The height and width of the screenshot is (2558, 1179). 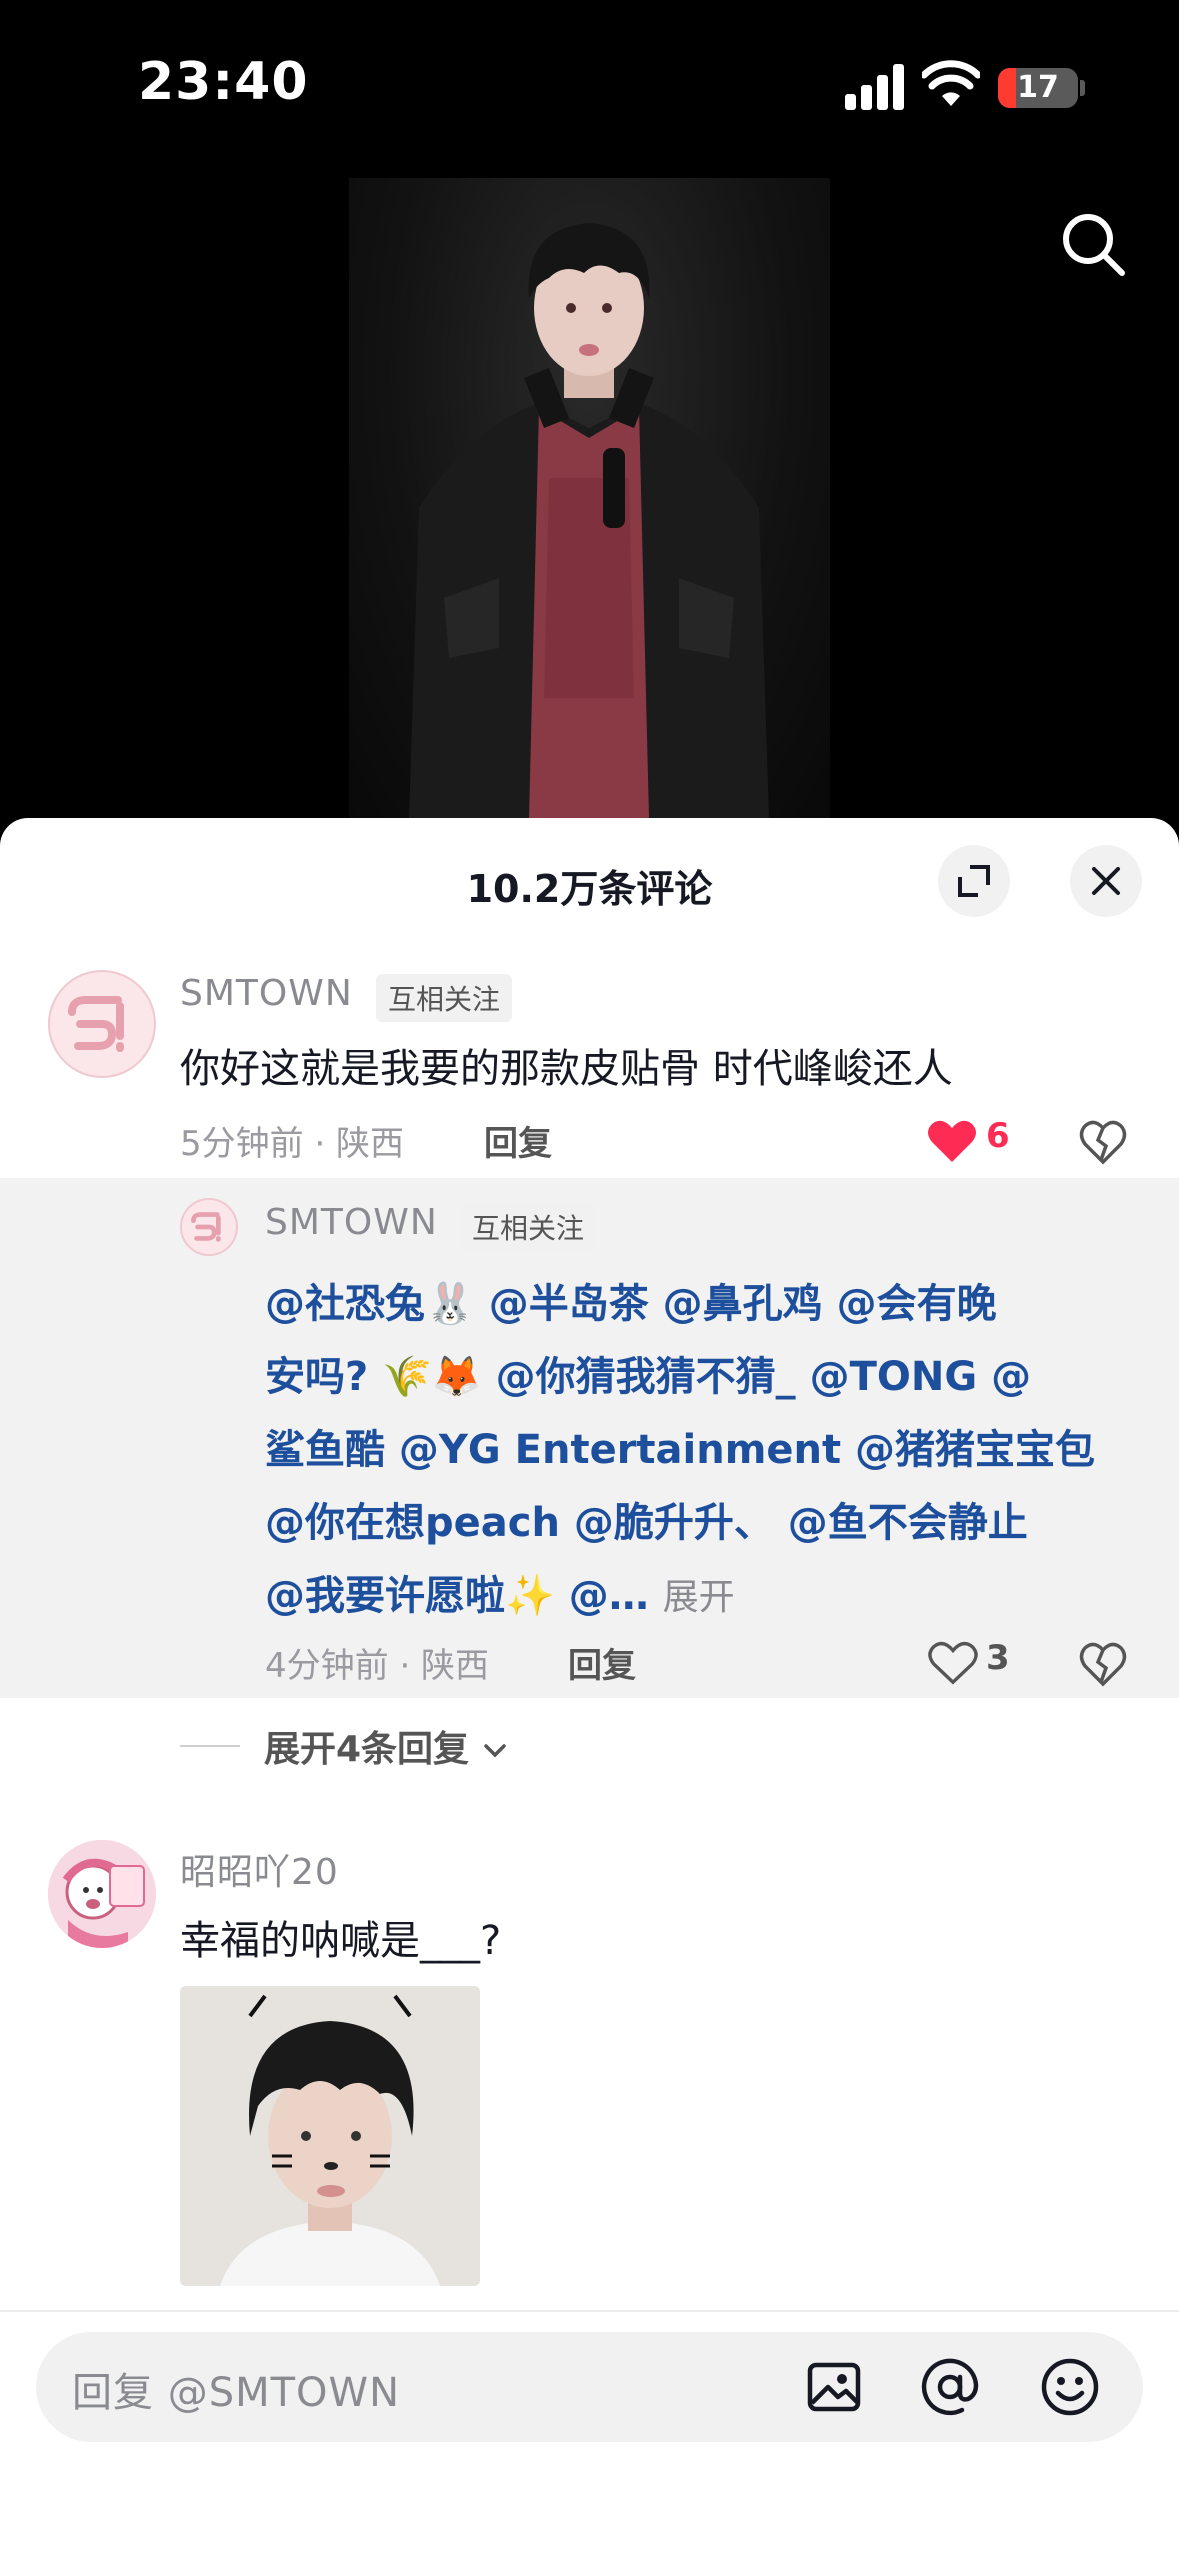 I want to click on close-icon, so click(x=1106, y=881).